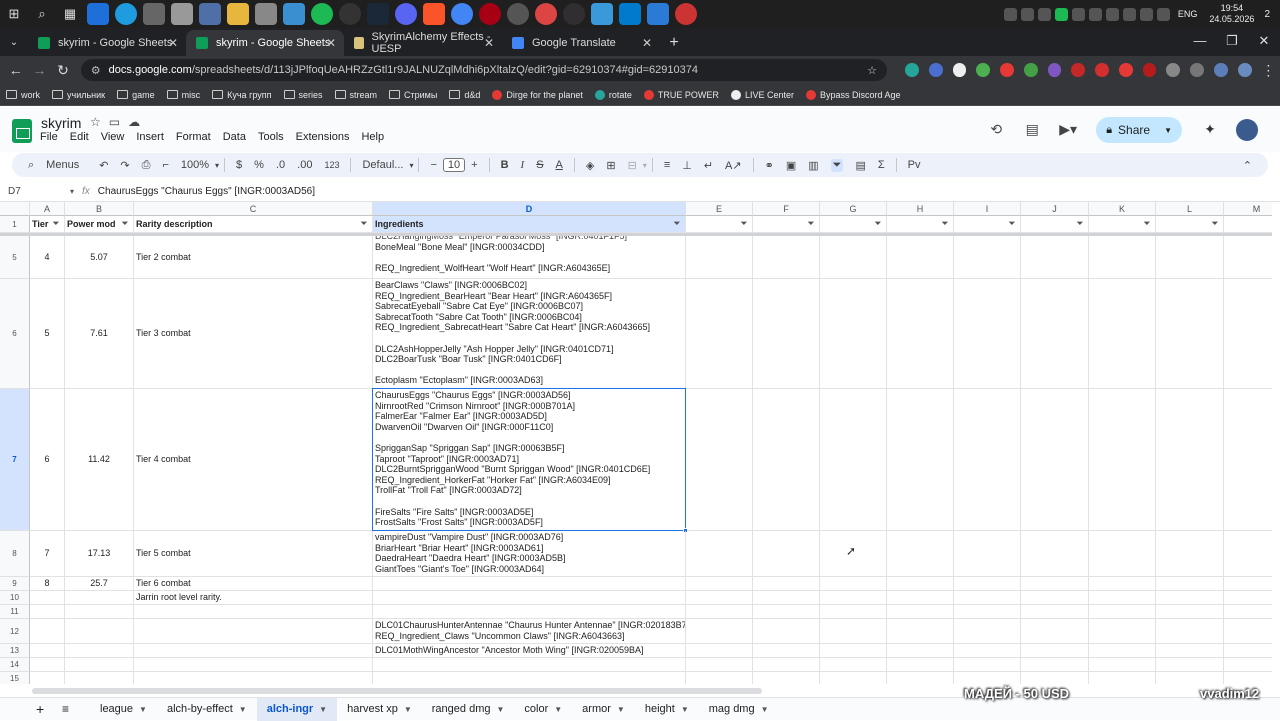 The image size is (1280, 721). Describe the element at coordinates (1232, 41) in the screenshot. I see `restore-icon: ❐` at that location.